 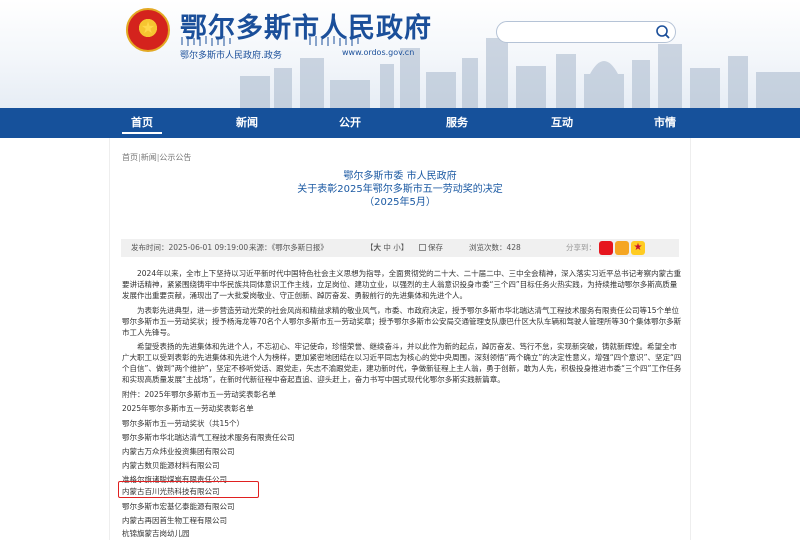 What do you see at coordinates (208, 437) in the screenshot?
I see `list-item: 鄂尔多斯市华北瑞达清气工程技术服务有限责任公司` at bounding box center [208, 437].